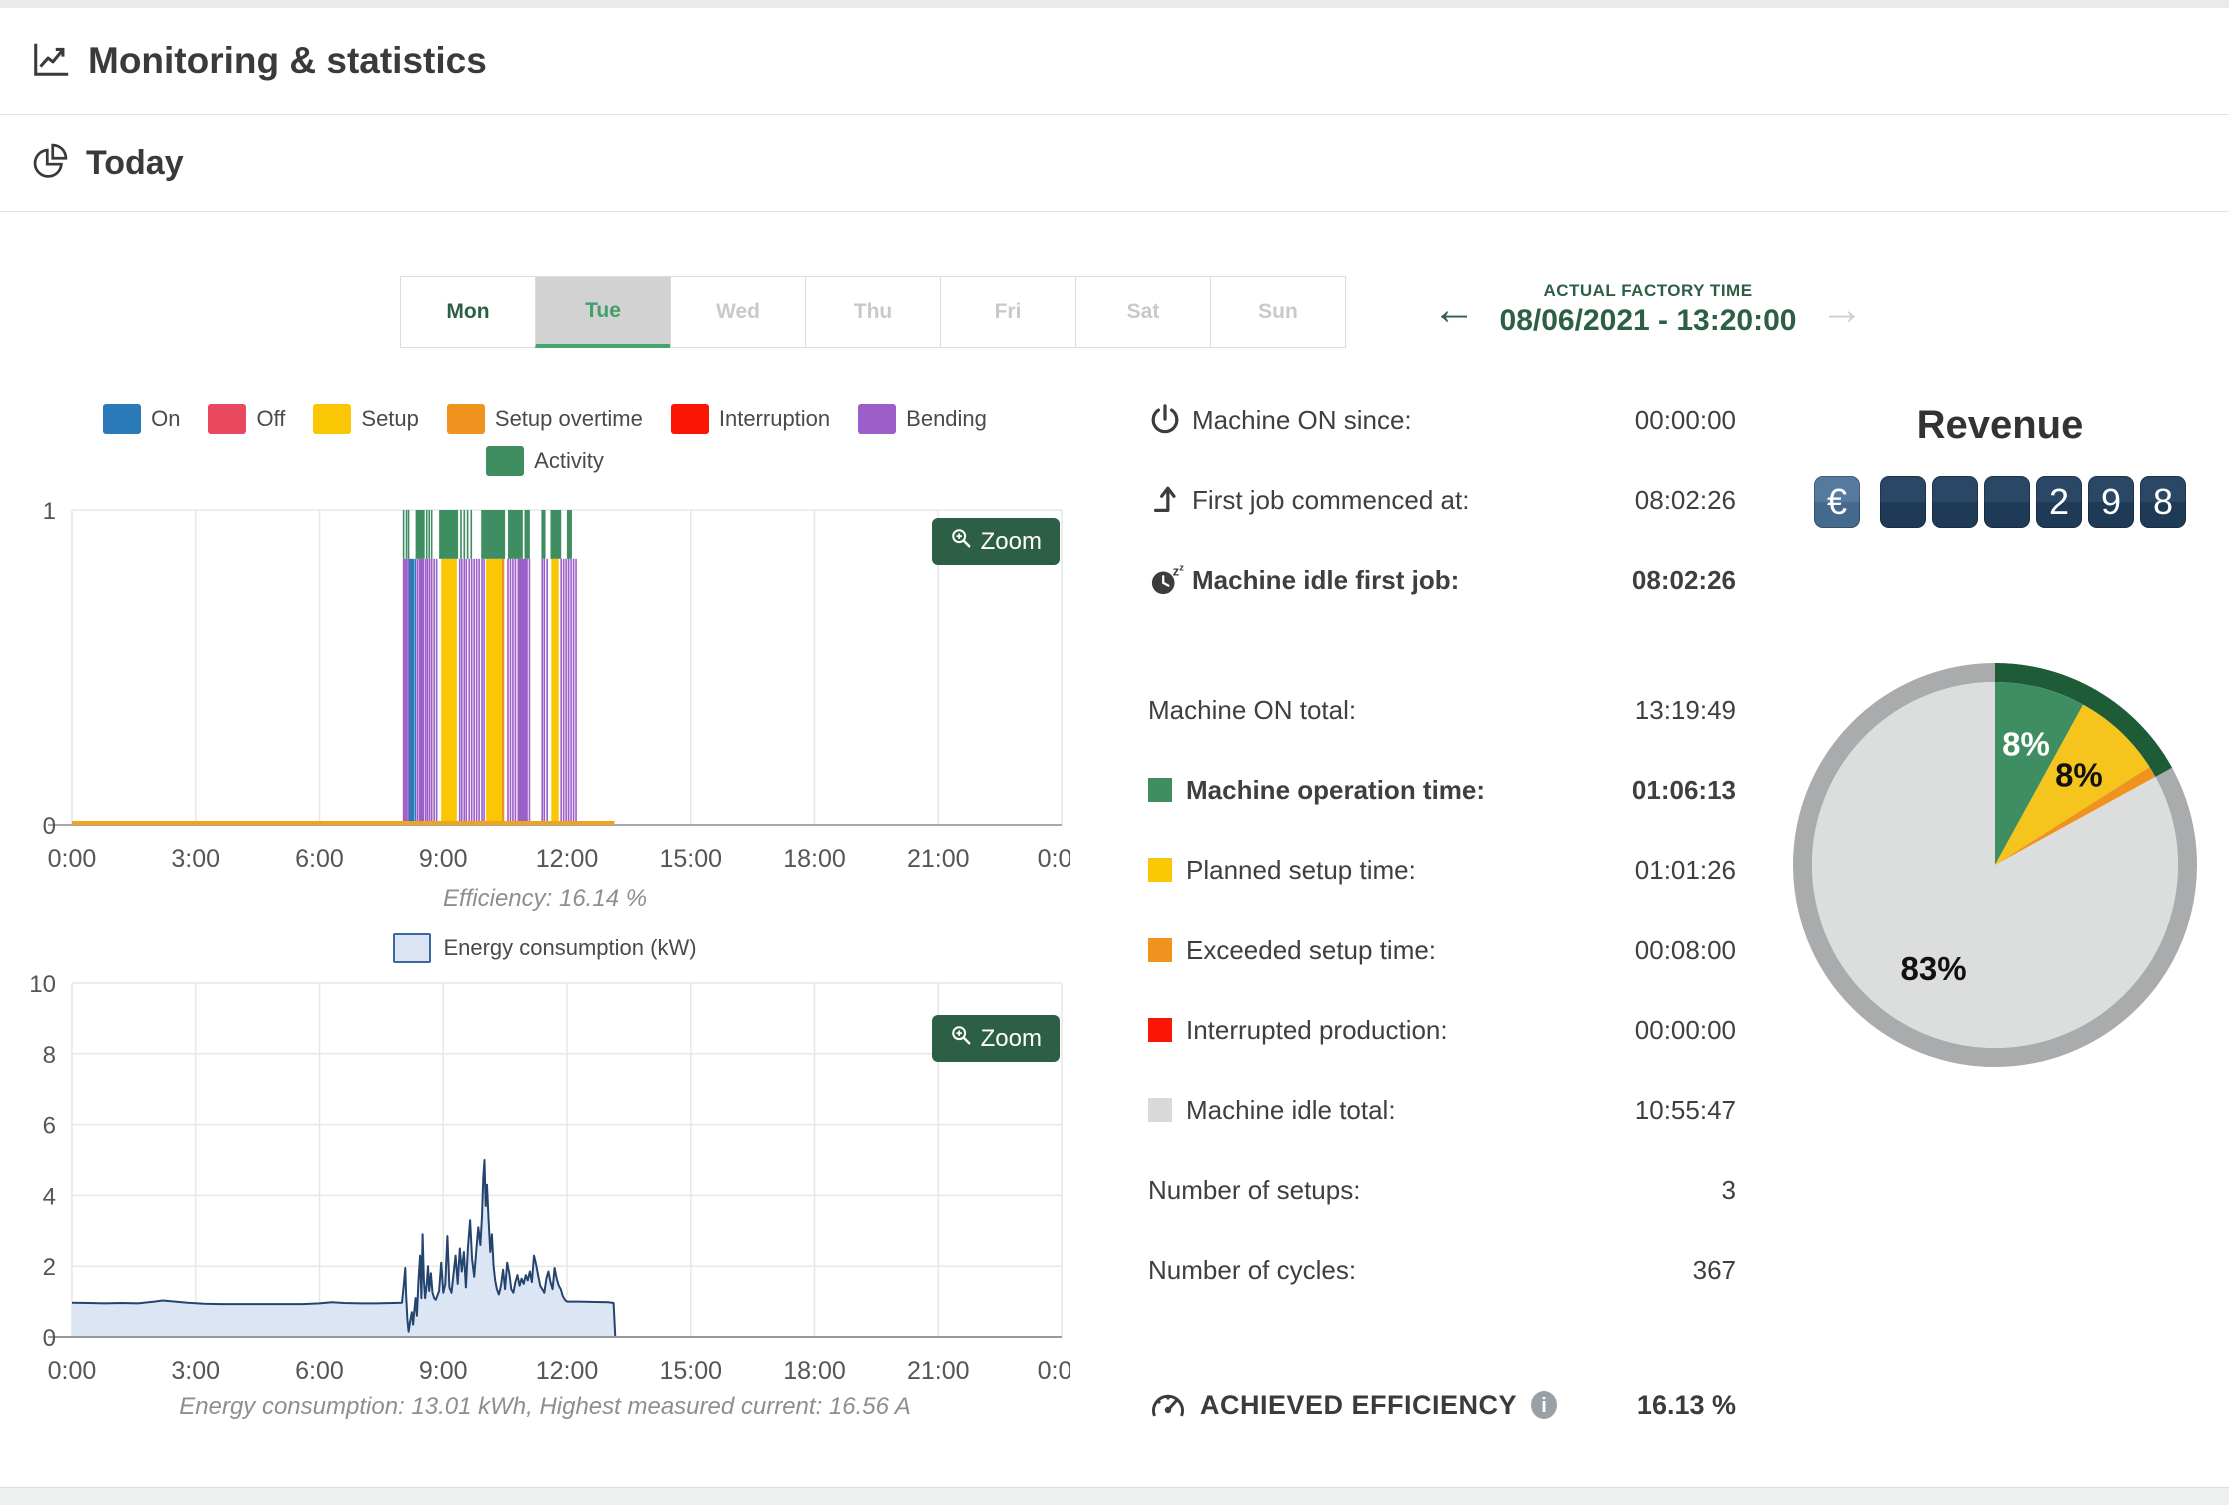 The image size is (2229, 1505). I want to click on tab-mon: Mon, so click(468, 312).